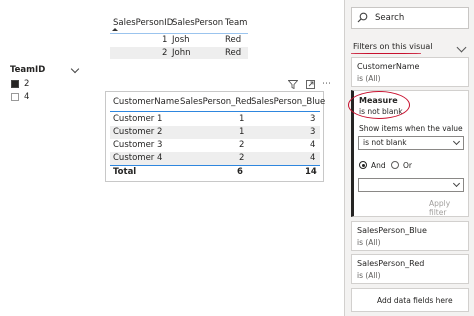 The width and height of the screenshot is (474, 316). I want to click on search-placeholder: Search, so click(390, 18).